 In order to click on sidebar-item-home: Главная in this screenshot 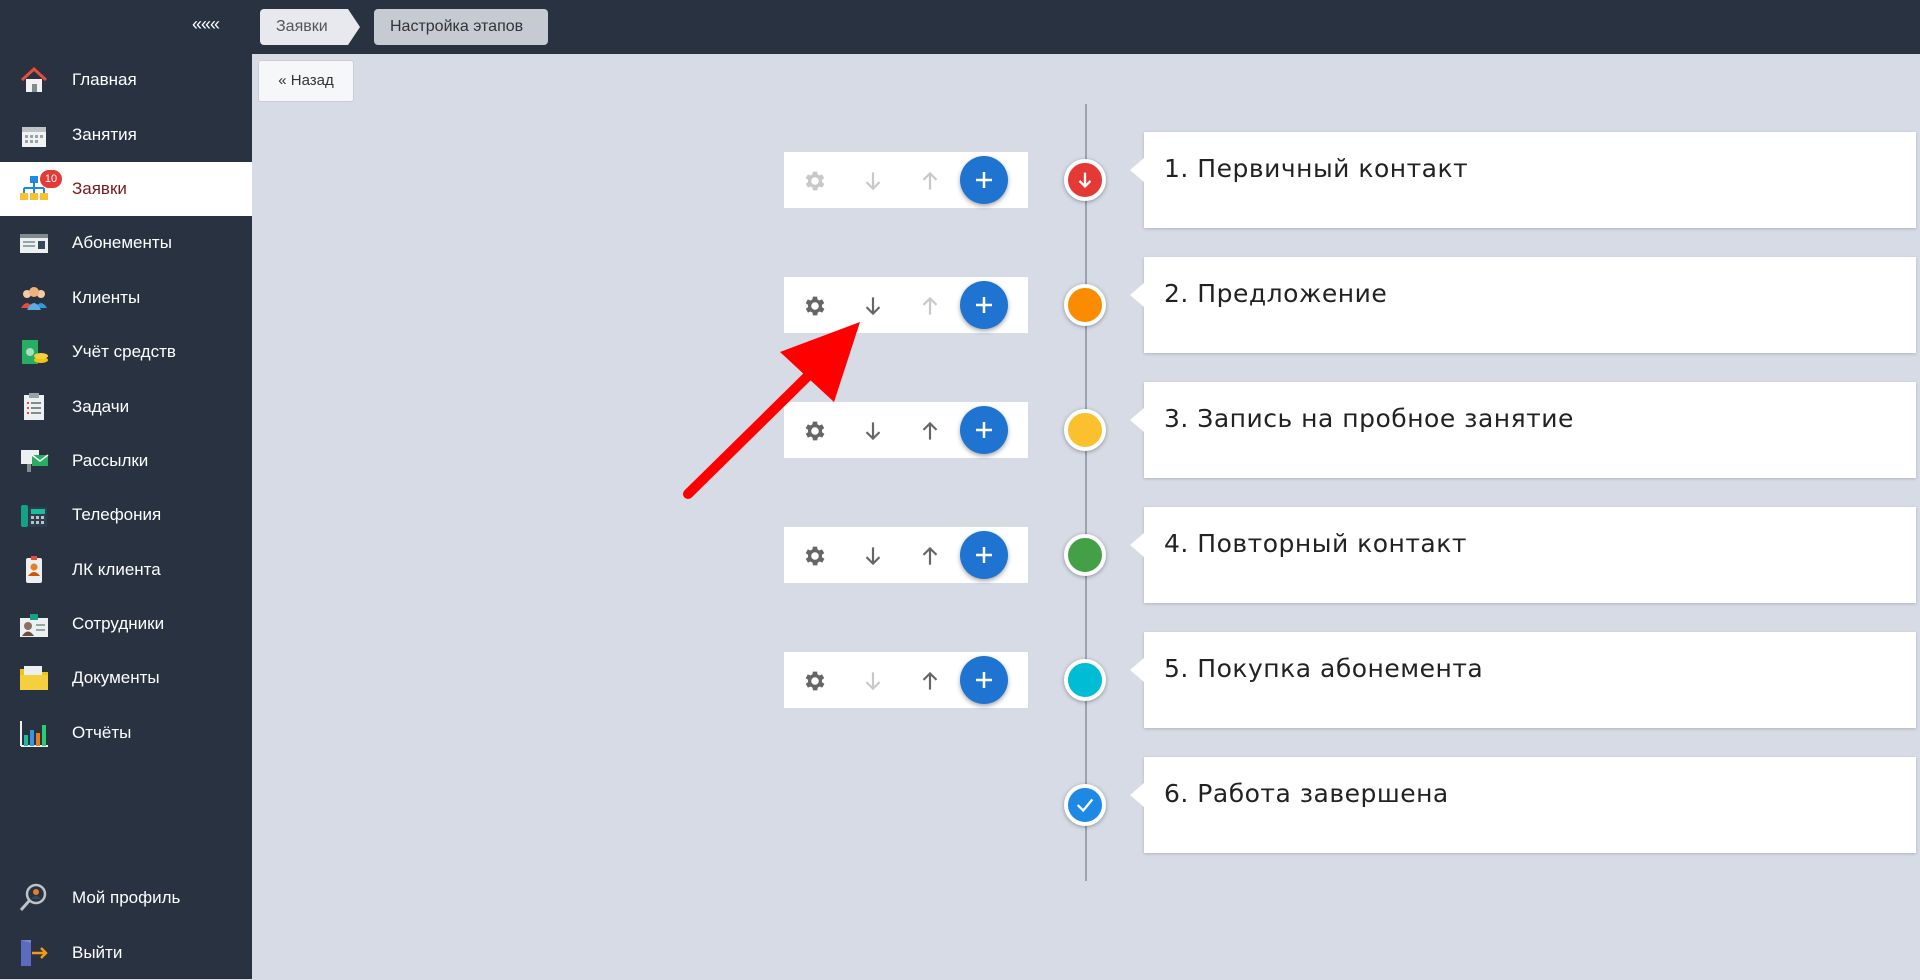, I will do `click(126, 80)`.